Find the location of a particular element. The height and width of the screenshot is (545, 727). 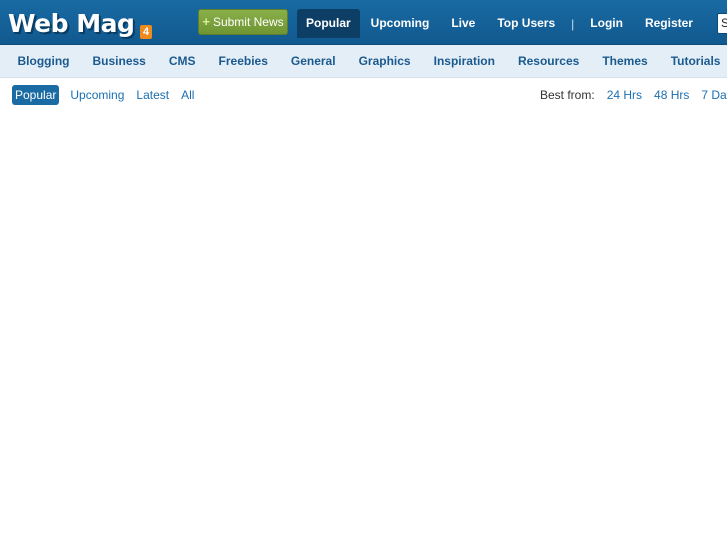

range-7-days: 7 Days is located at coordinates (711, 95).